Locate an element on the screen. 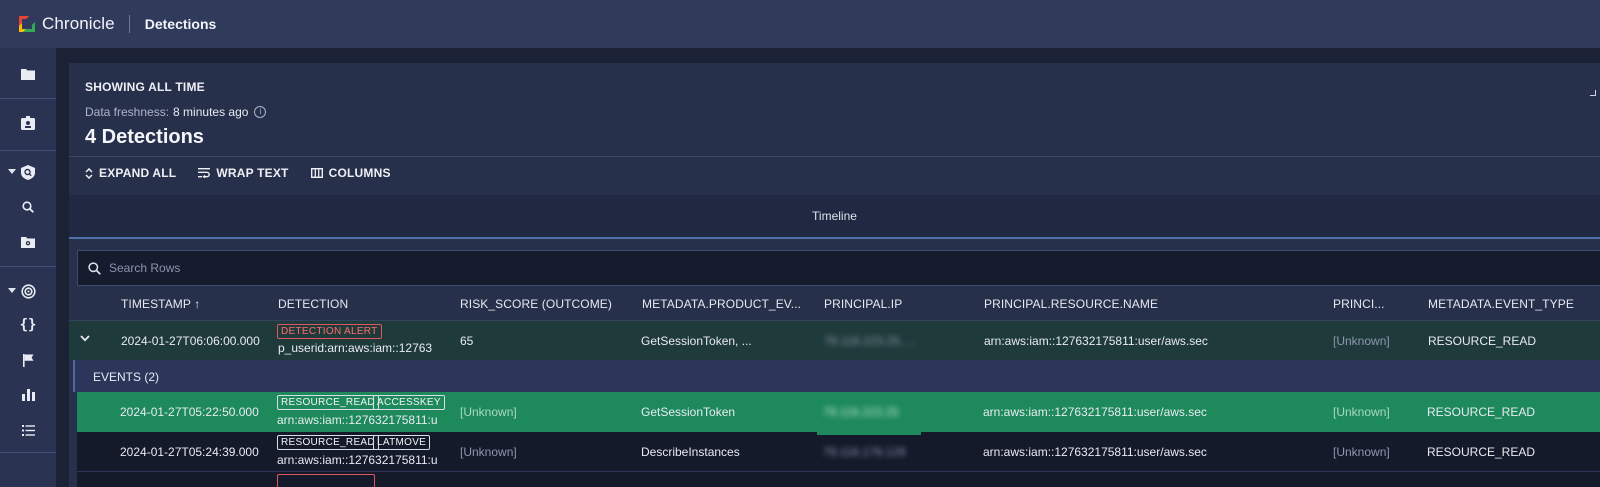 The width and height of the screenshot is (1600, 487). curly-braces-icon: {} is located at coordinates (28, 325).